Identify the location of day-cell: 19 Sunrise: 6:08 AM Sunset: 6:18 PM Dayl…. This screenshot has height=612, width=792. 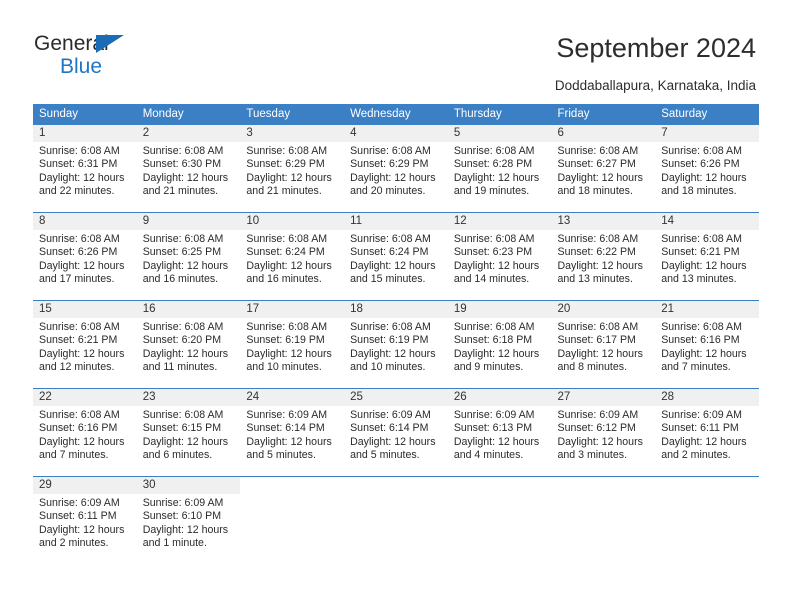
(499, 344).